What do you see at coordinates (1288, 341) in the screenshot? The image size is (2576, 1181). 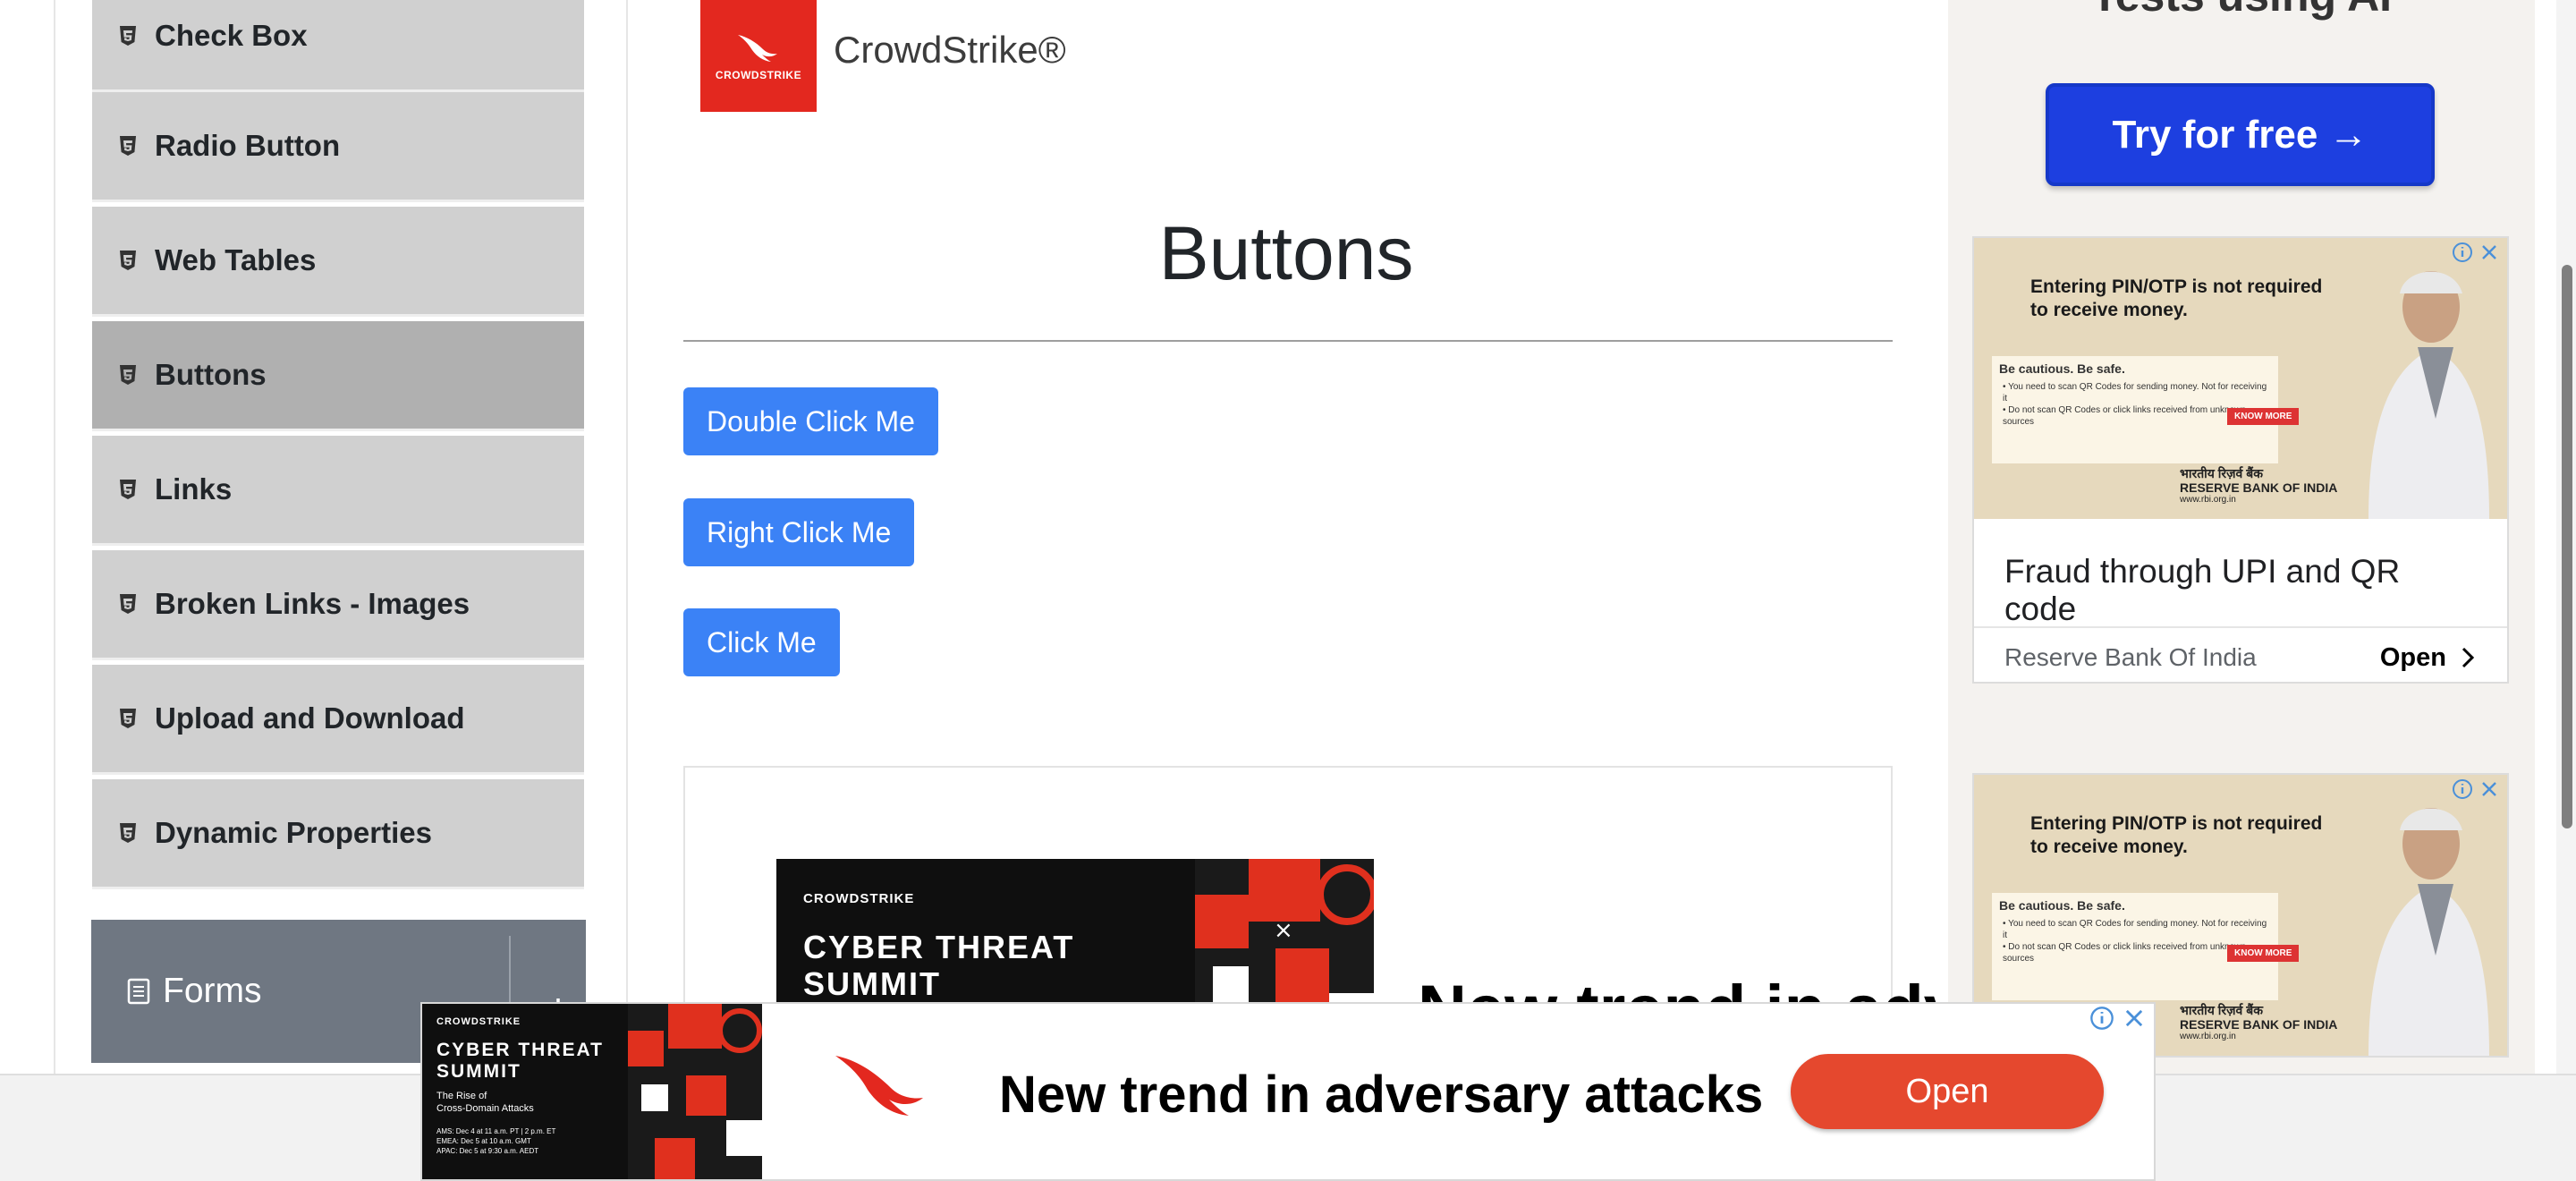 I see `title-divider` at bounding box center [1288, 341].